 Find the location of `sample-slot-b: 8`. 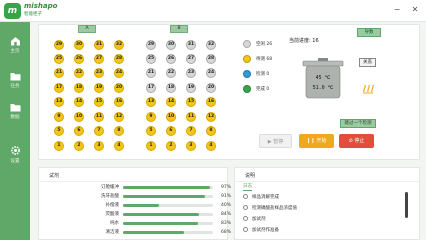

sample-slot-b: 8 is located at coordinates (211, 131).